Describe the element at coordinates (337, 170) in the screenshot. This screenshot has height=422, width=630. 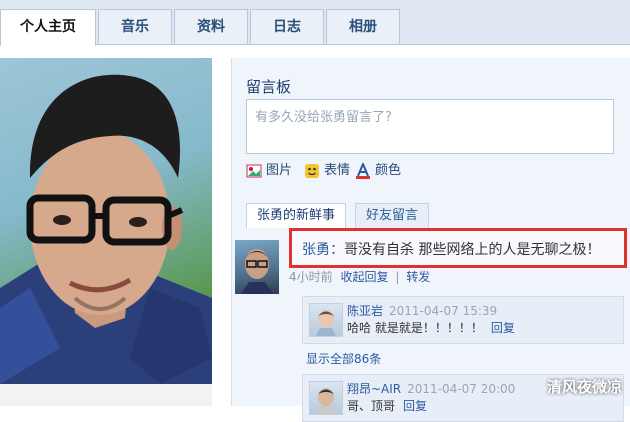
I see `emoji-label: 表情` at that location.